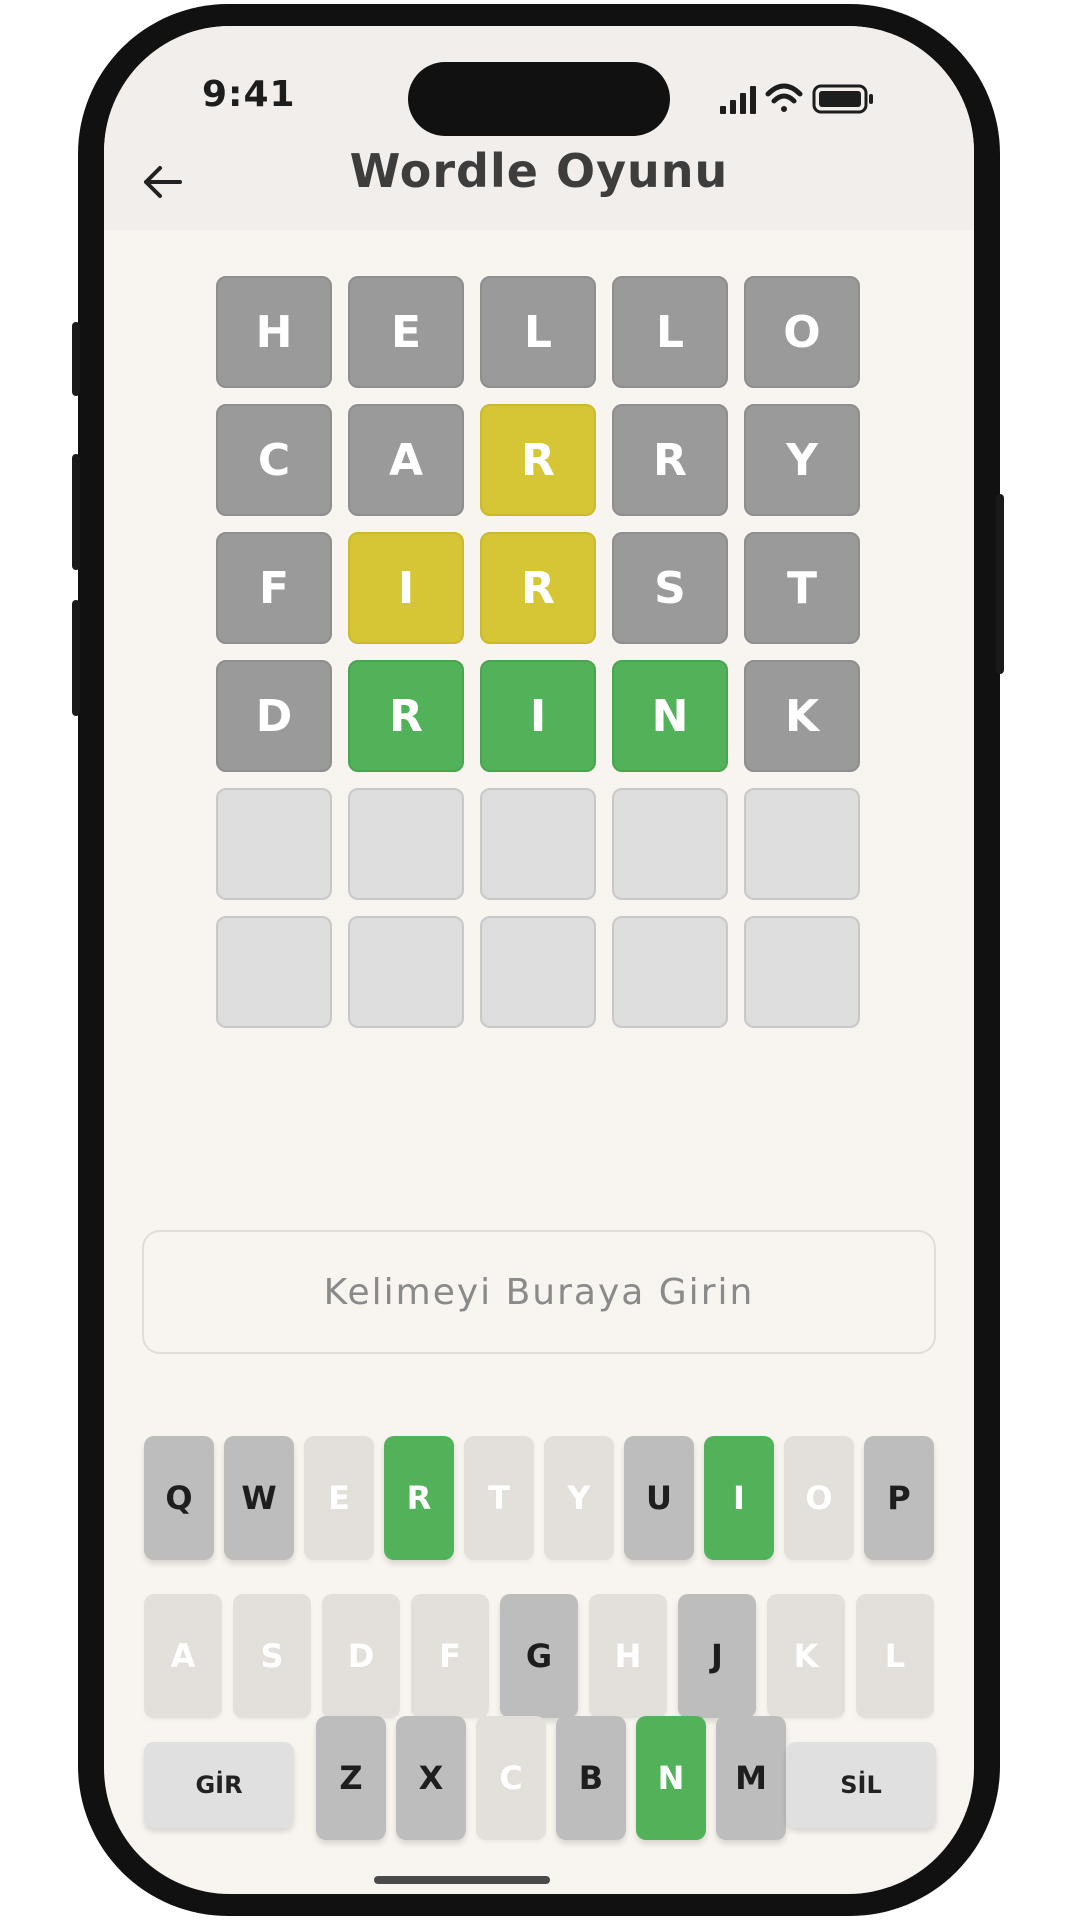 The image size is (1080, 1920). What do you see at coordinates (183, 1656) in the screenshot?
I see `key-a: A` at bounding box center [183, 1656].